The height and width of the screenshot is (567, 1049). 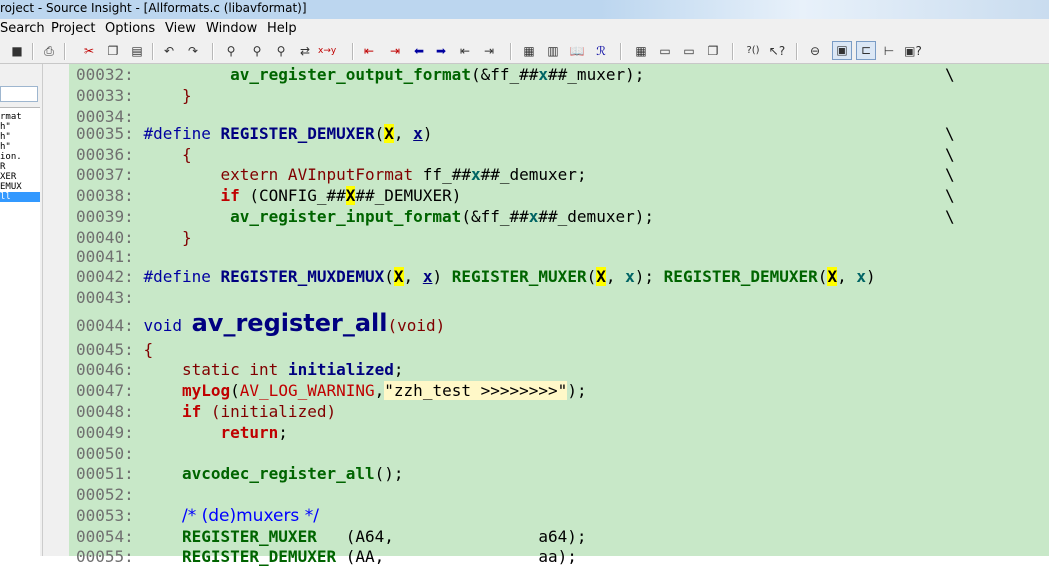 I want to click on menu-window: Window, so click(x=231, y=28).